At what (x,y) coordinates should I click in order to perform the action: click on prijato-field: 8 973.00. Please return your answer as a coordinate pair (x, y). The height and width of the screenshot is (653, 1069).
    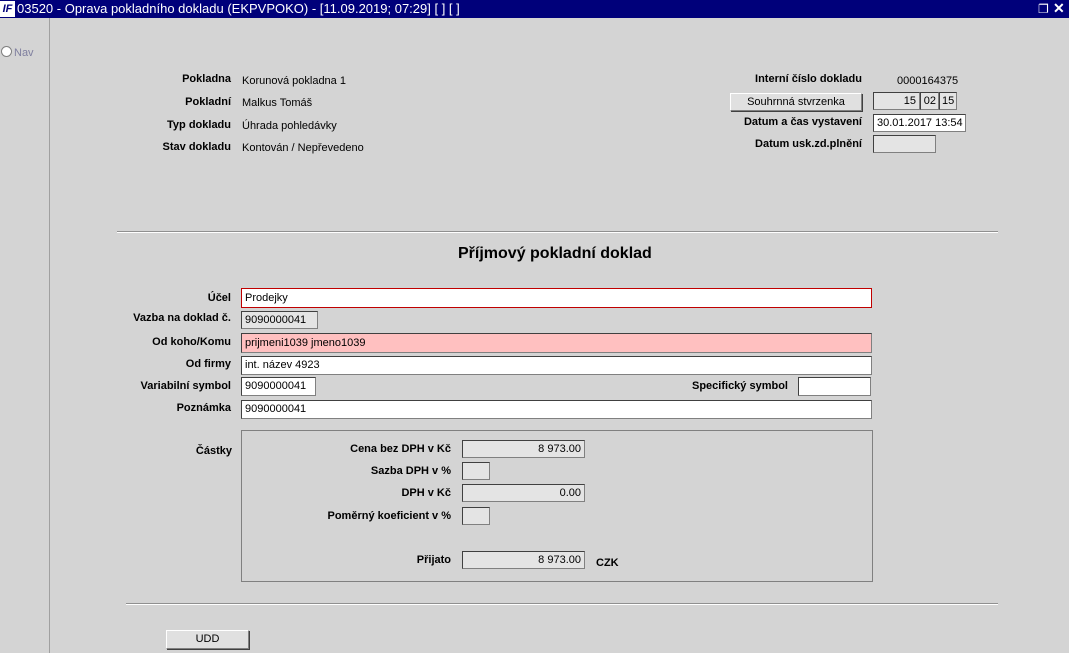
    Looking at the image, I should click on (523, 560).